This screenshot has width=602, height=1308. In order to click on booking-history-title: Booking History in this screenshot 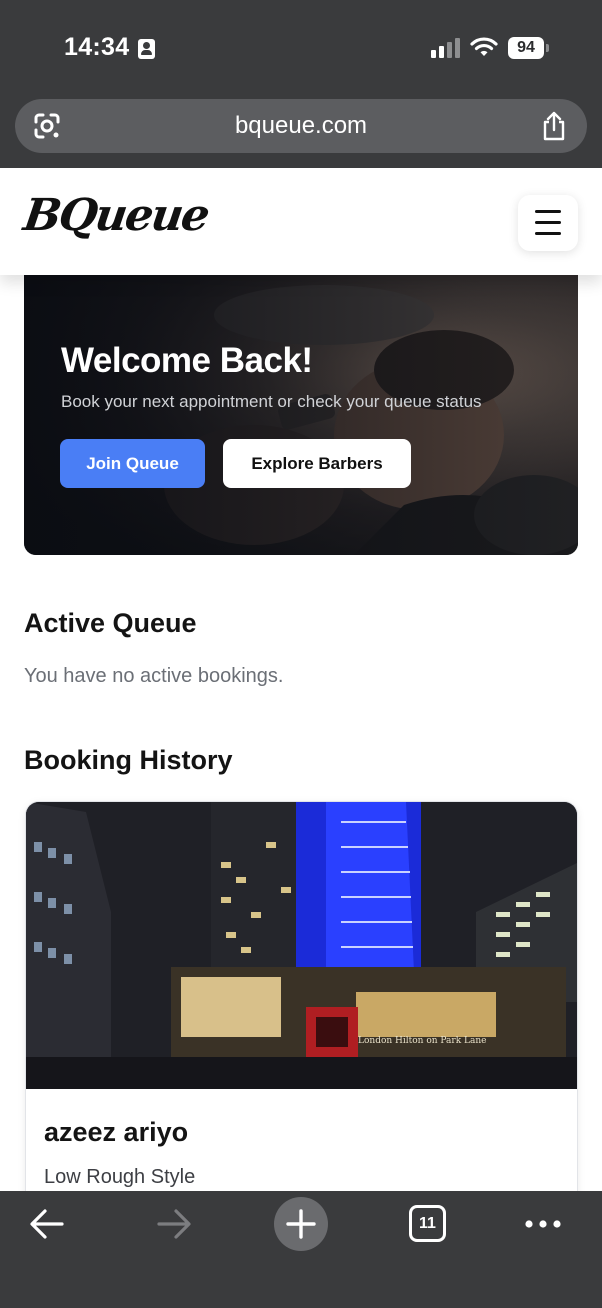, I will do `click(128, 760)`.